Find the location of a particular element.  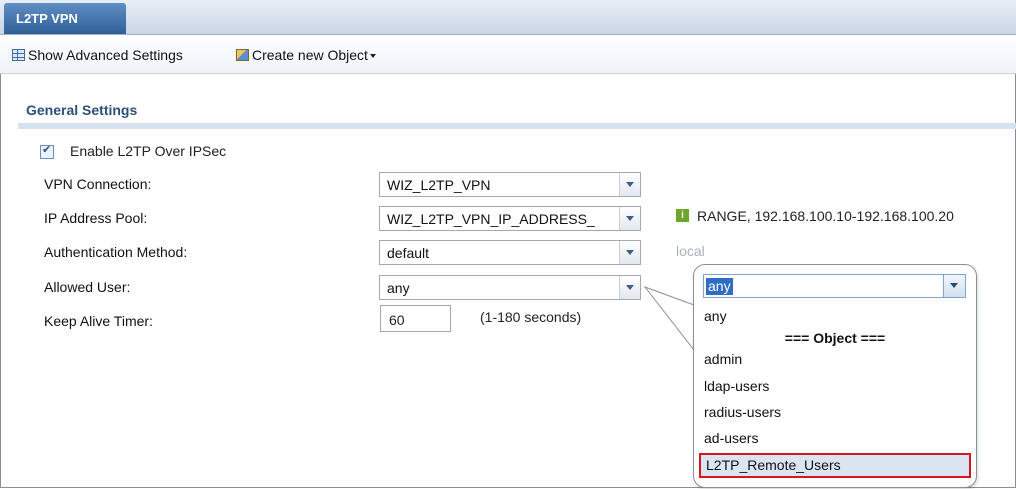

ip-address-pool-select: WIZ_L2TP_VPN_IP_ADDRESS_ is located at coordinates (510, 218).